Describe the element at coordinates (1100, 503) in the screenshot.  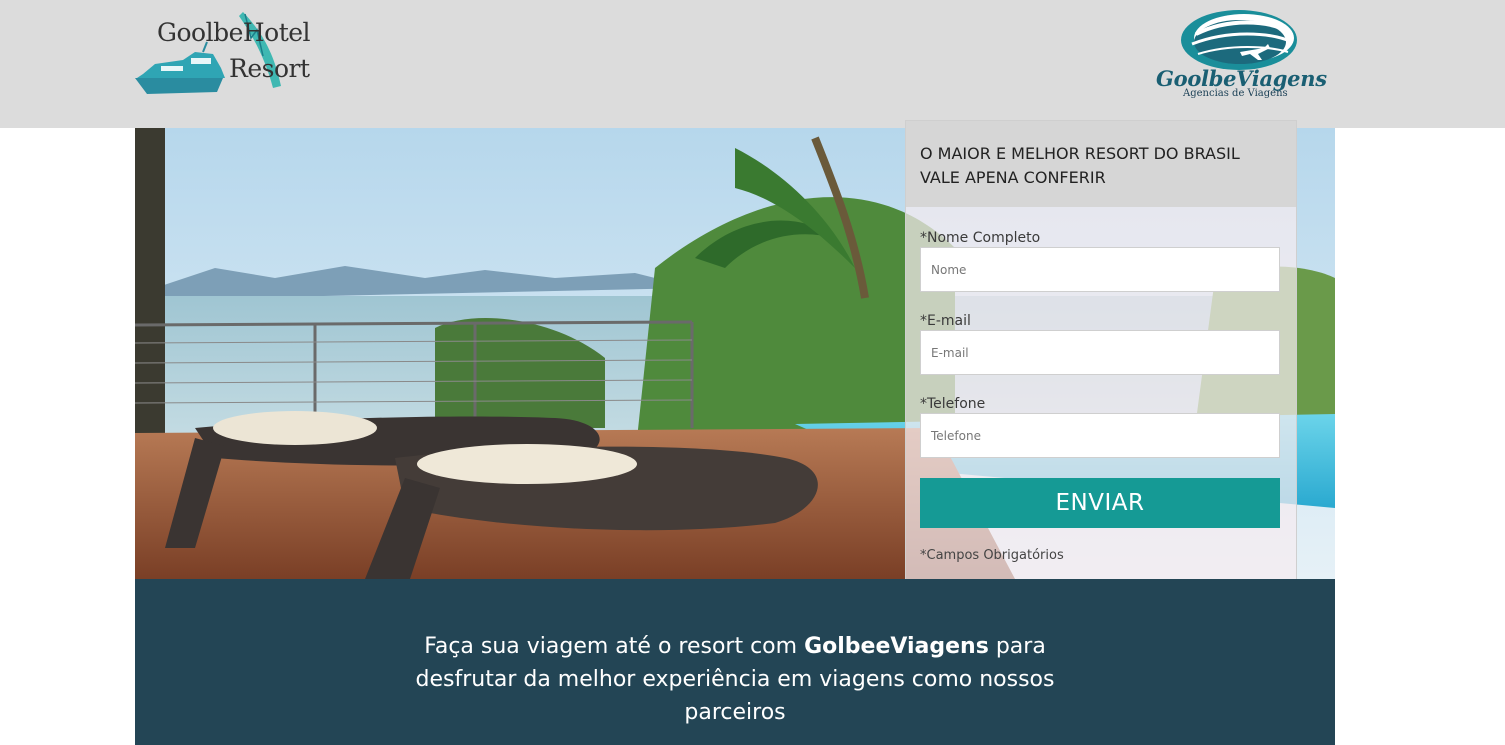
I see `submit-button: ENVIAR` at that location.